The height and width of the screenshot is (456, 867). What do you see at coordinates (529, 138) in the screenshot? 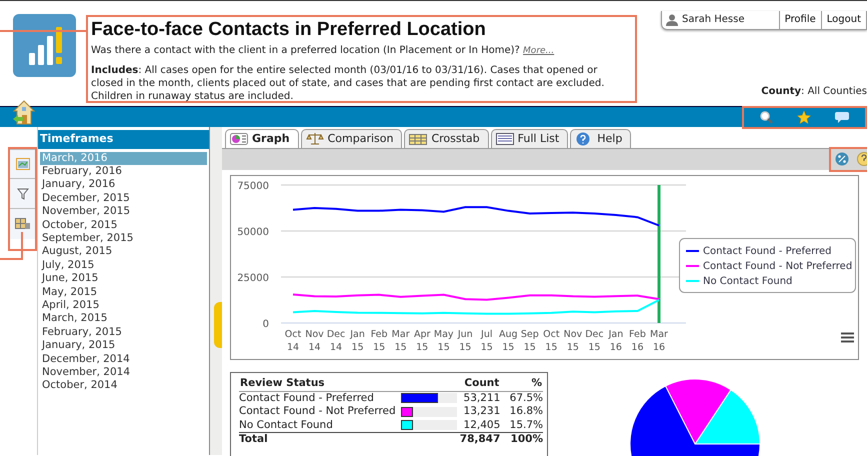
I see `tab: Full List` at bounding box center [529, 138].